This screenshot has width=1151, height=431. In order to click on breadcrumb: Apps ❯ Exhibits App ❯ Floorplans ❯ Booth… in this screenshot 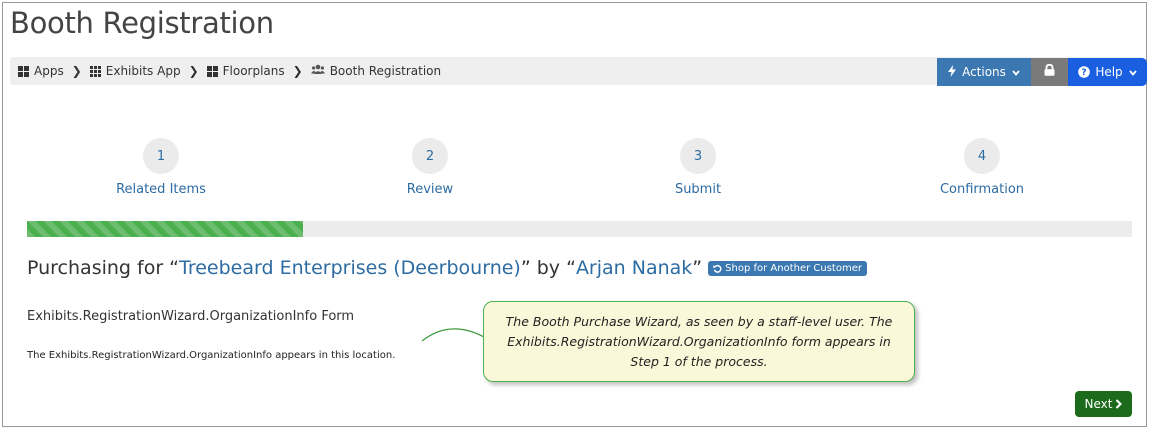, I will do `click(229, 71)`.